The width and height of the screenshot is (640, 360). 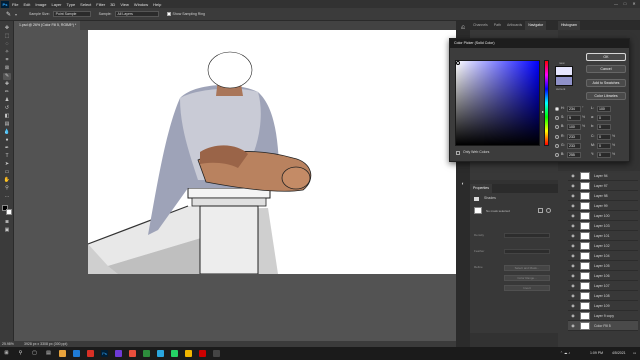 What do you see at coordinates (602, 286) in the screenshot?
I see `layer-name: Layer 107` at bounding box center [602, 286].